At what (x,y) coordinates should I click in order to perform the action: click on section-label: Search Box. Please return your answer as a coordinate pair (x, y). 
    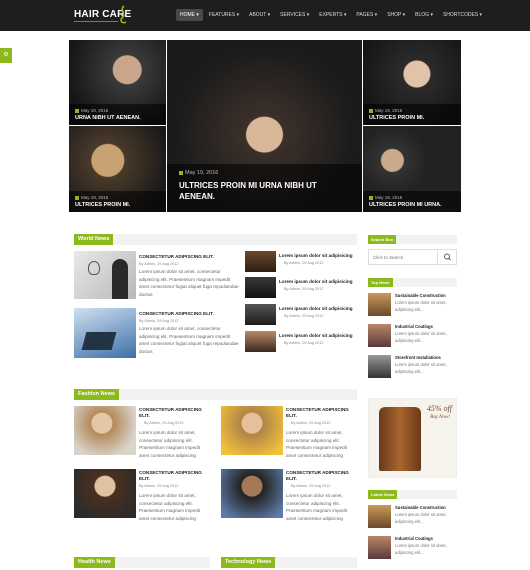
    Looking at the image, I should click on (382, 239).